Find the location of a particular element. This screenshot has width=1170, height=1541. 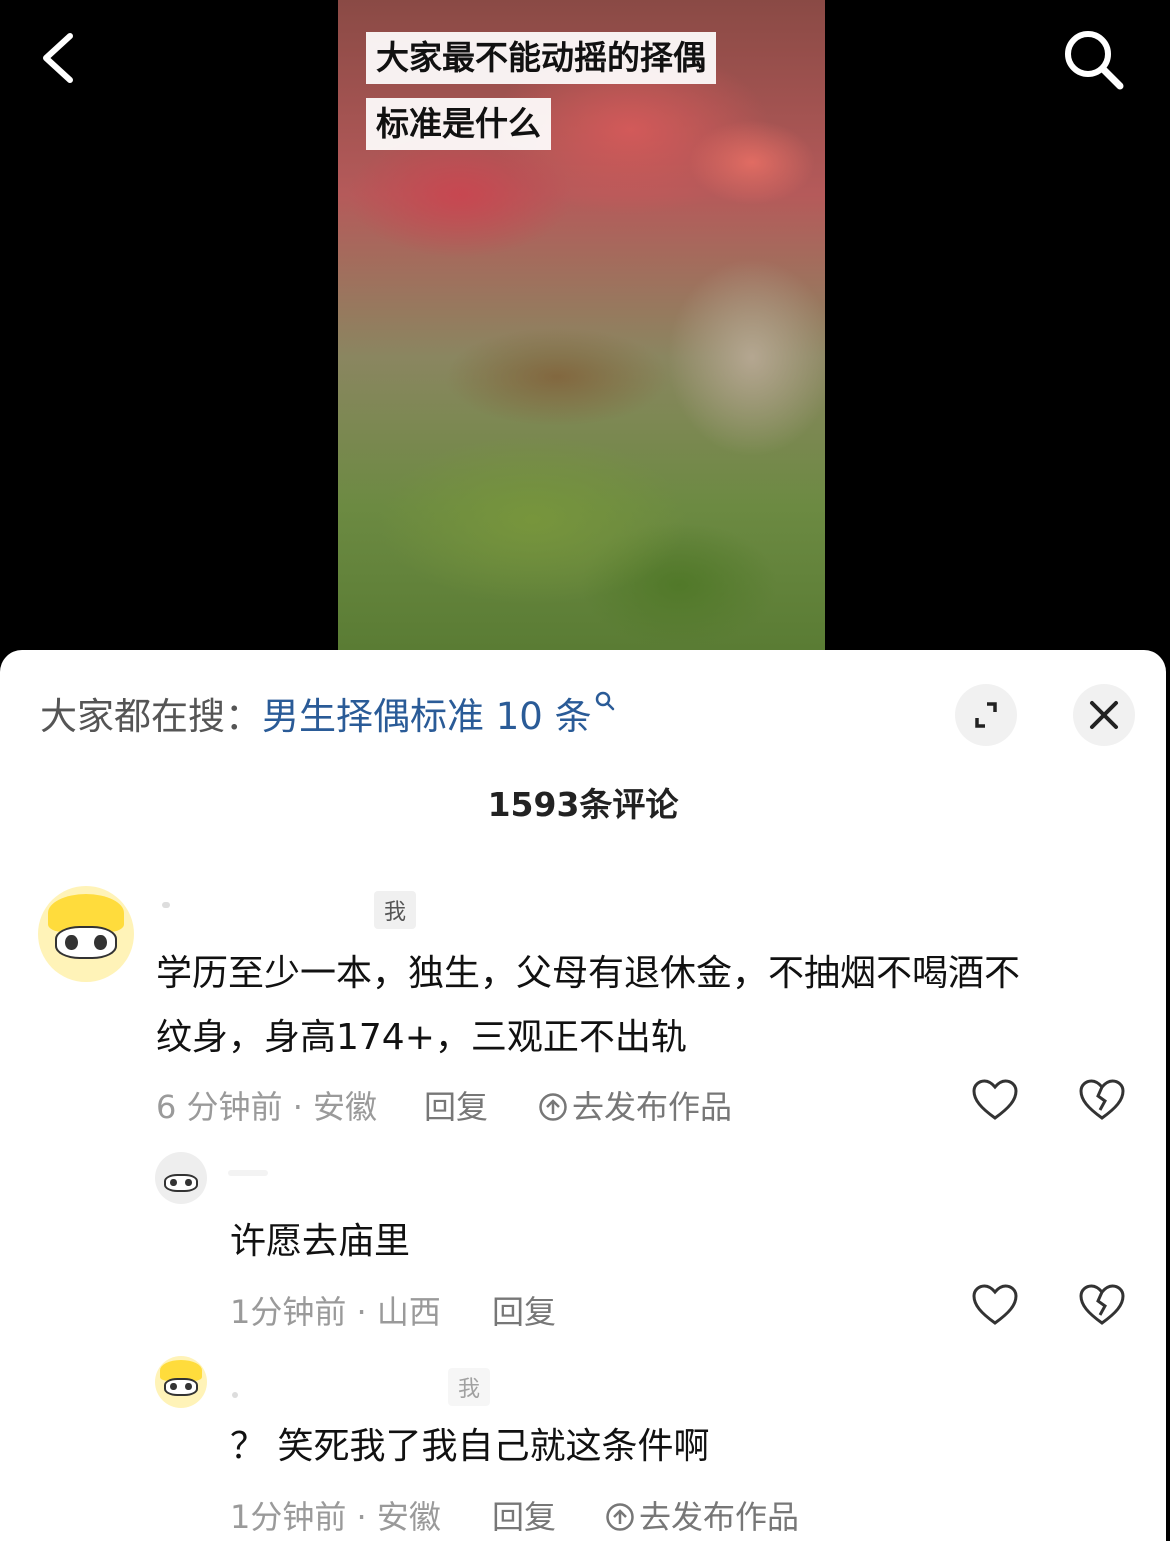

video-title-overlay: 大家最不能动摇的择偶 标准是什么 is located at coordinates (541, 91).